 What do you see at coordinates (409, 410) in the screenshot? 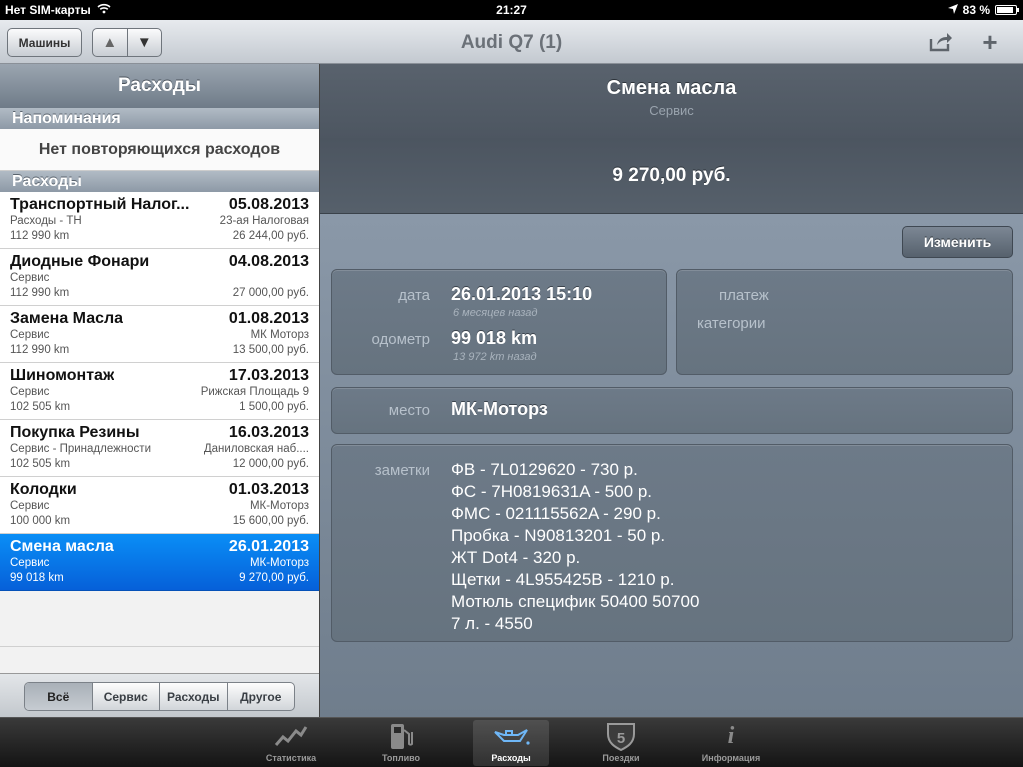
I see `place-label: место` at bounding box center [409, 410].